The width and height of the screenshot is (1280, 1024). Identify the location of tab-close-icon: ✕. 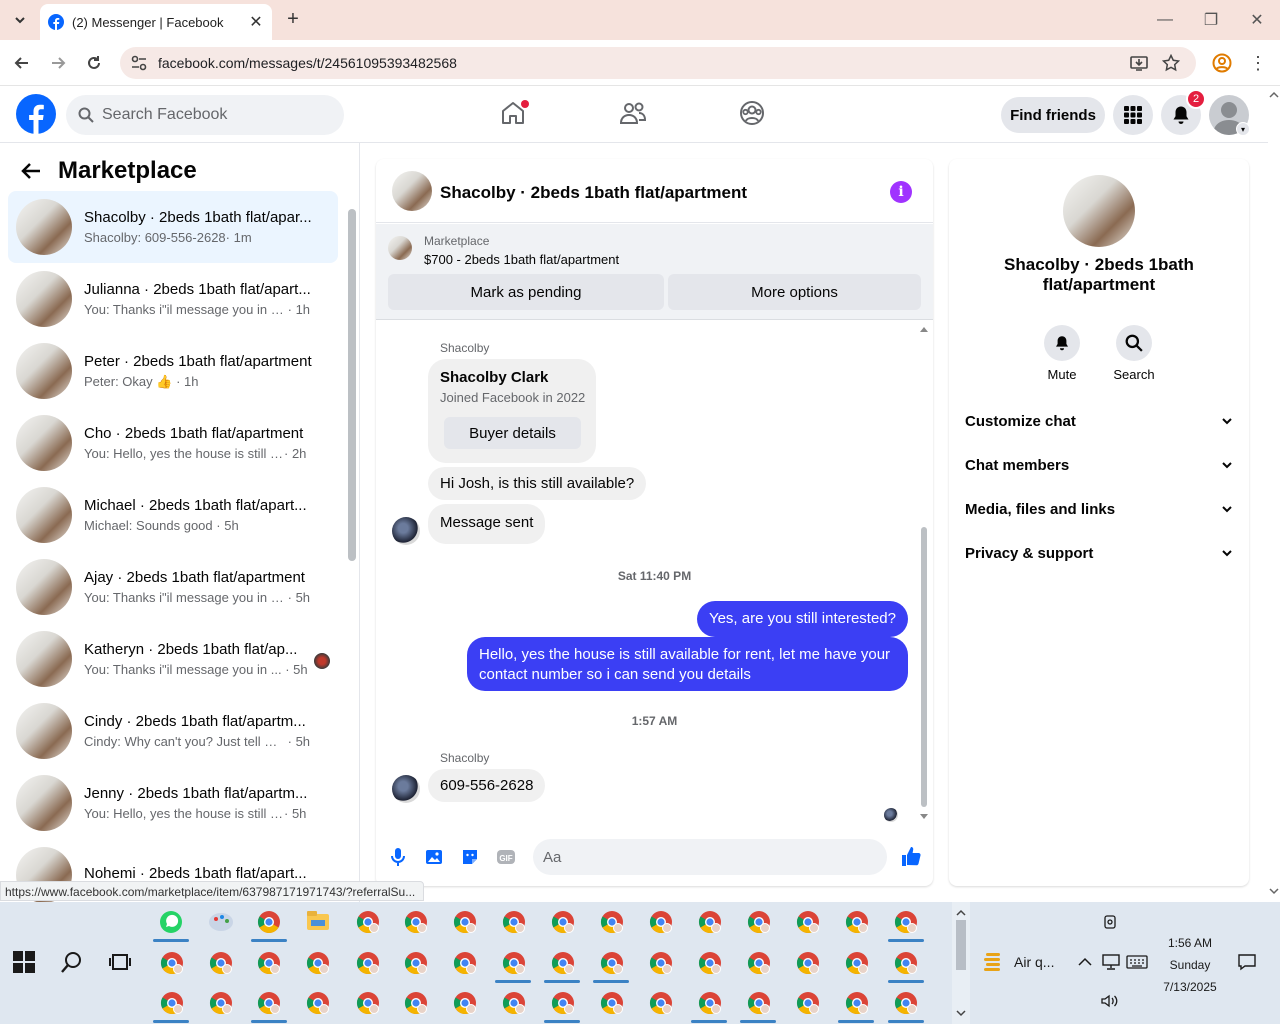
(256, 22).